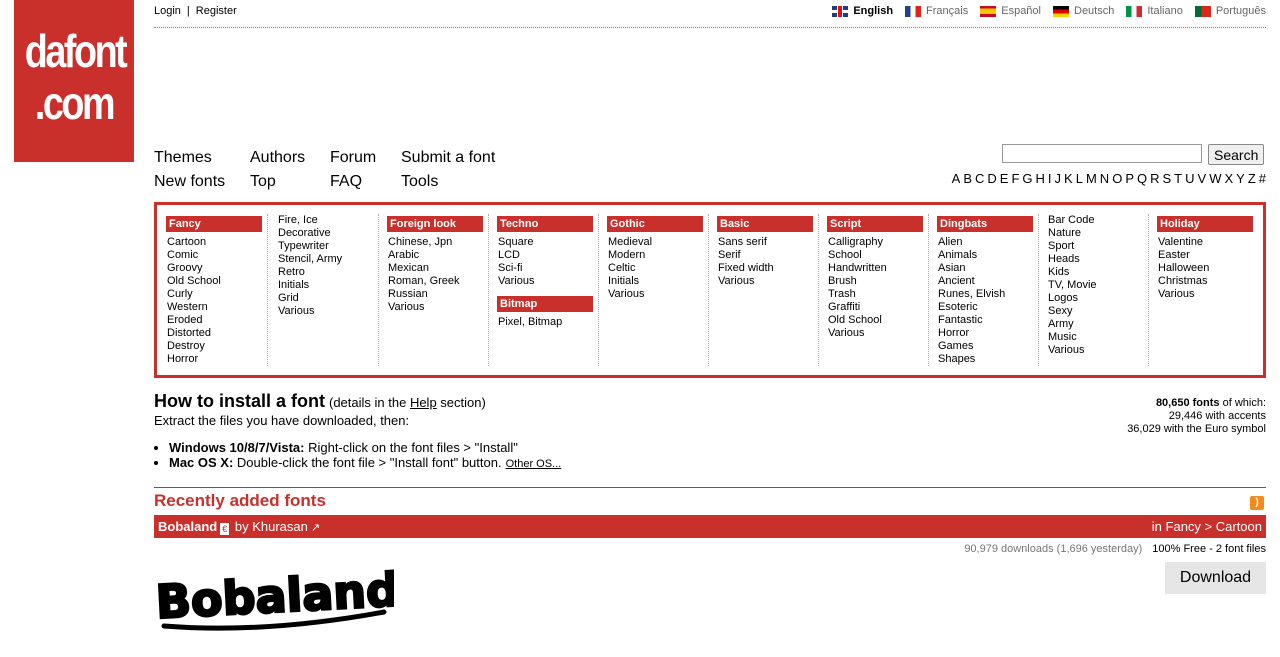  I want to click on cat-item: Stencil, Army, so click(328, 259).